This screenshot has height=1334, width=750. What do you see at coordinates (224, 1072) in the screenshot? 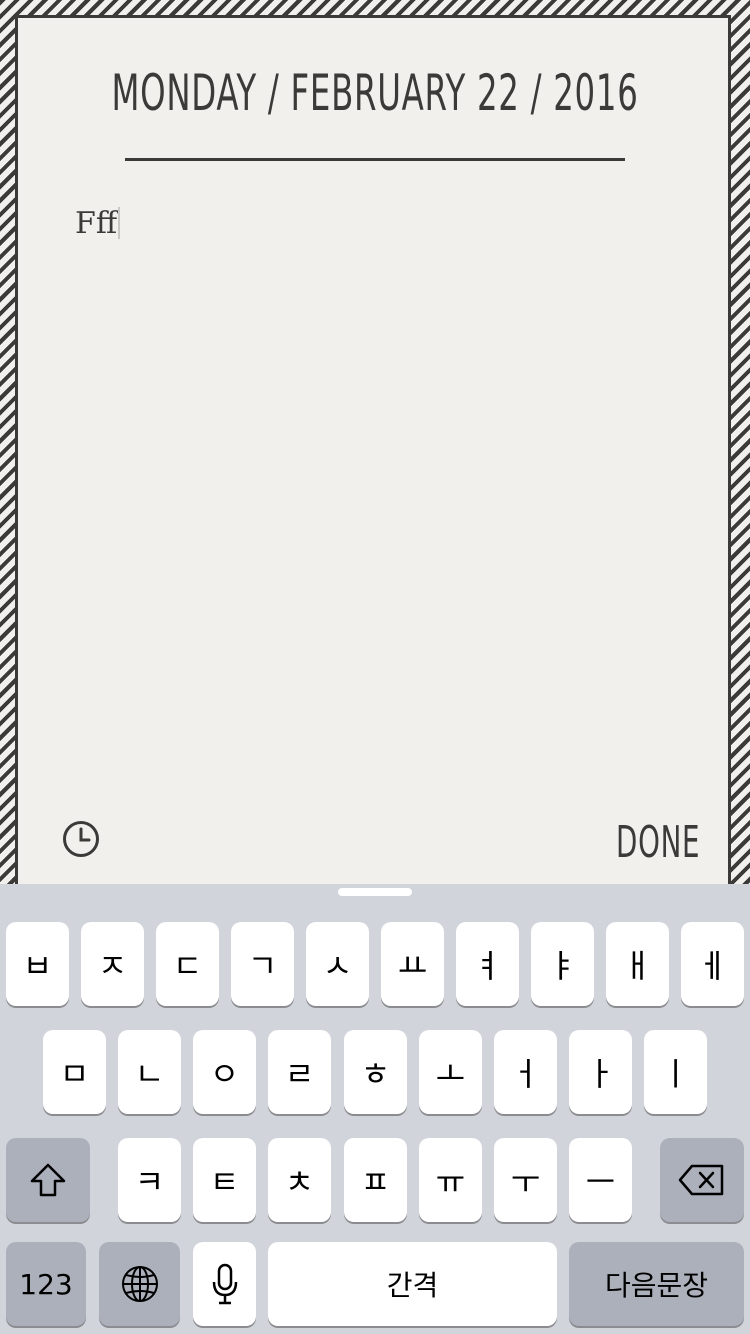
I see `key: ㅇ` at bounding box center [224, 1072].